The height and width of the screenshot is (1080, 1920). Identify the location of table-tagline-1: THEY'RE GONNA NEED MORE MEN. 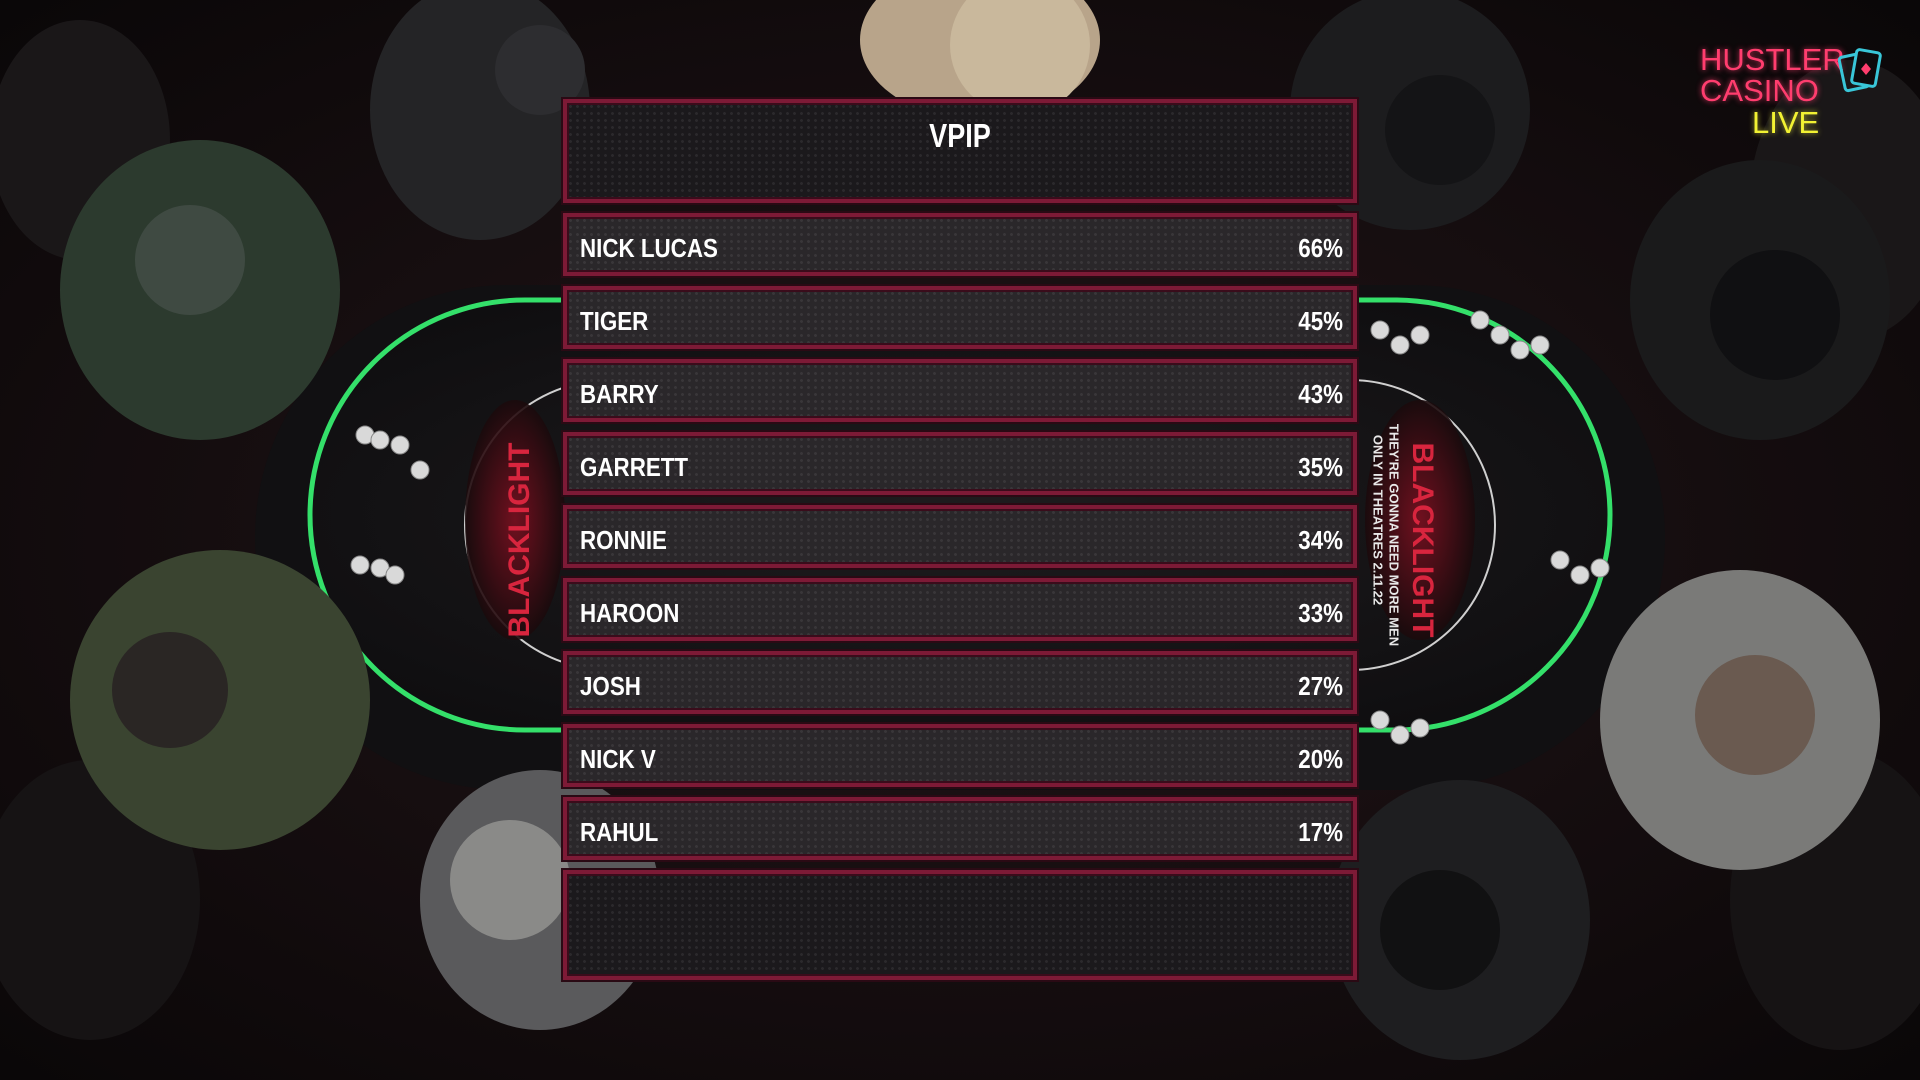
(1394, 535).